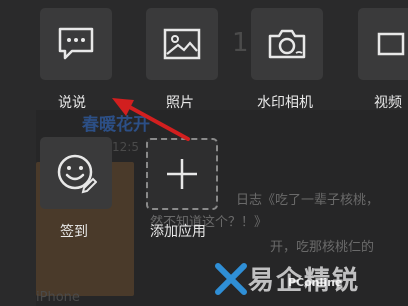 This screenshot has height=306, width=408. What do you see at coordinates (231, 279) in the screenshot?
I see `watermark-logo-icon` at bounding box center [231, 279].